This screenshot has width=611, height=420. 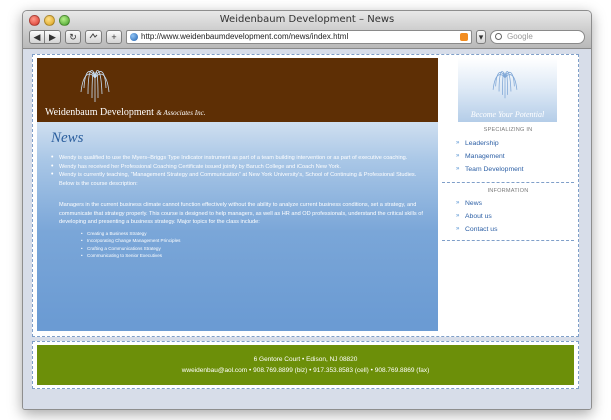 I want to click on course-topic: Crafting a Communications Strategy, so click(x=255, y=249).